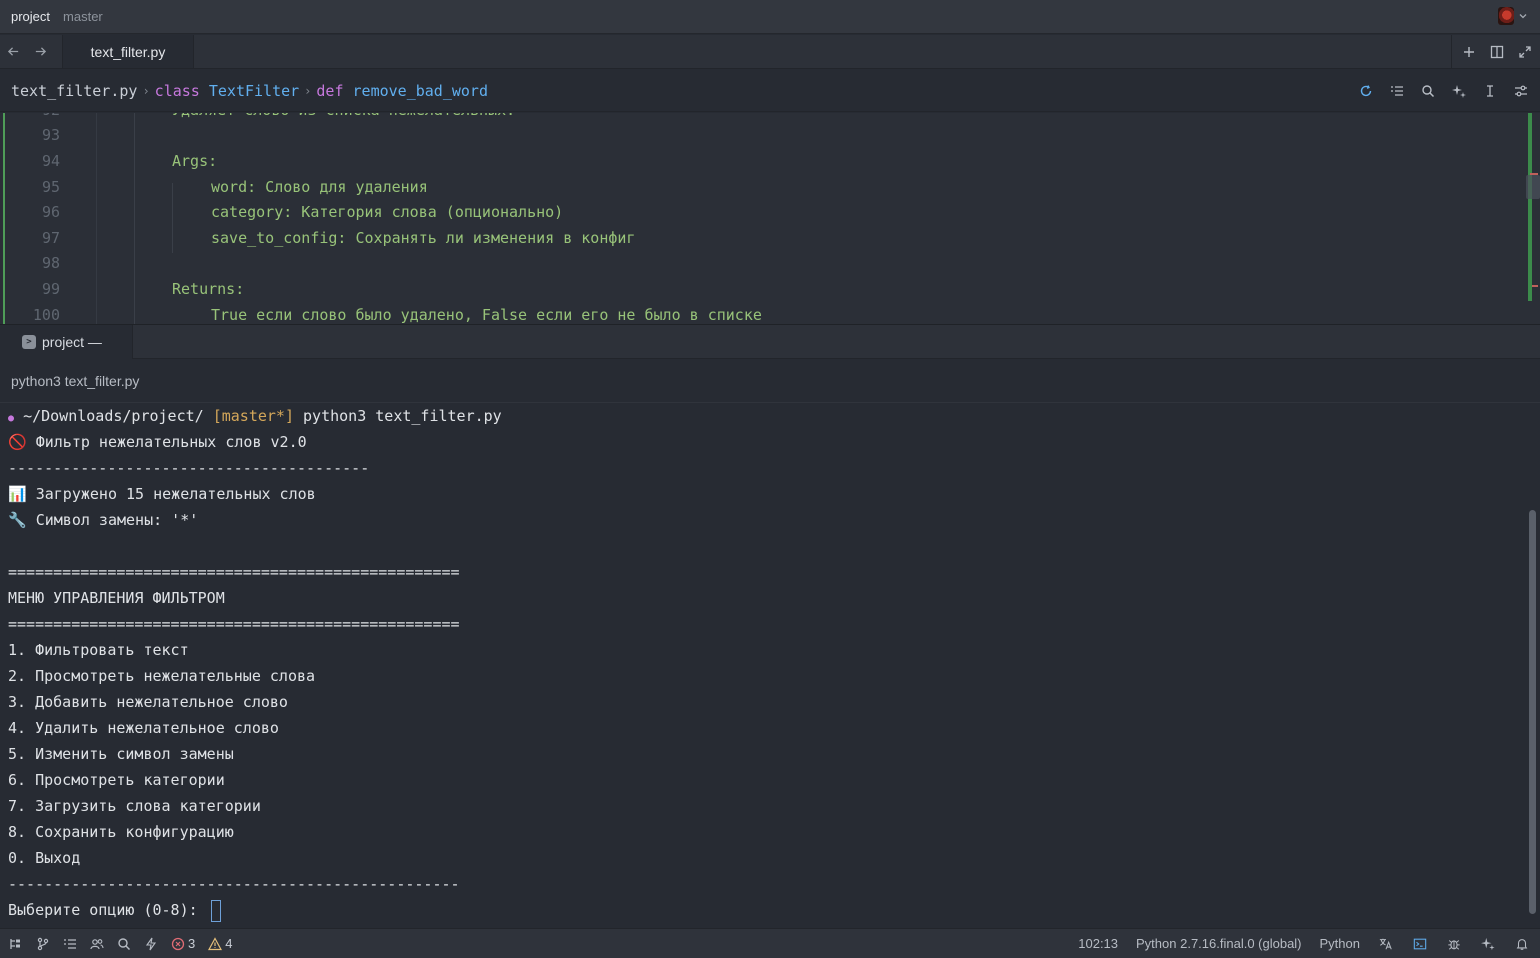 The image size is (1540, 958). I want to click on title-bar: project master, so click(770, 17).